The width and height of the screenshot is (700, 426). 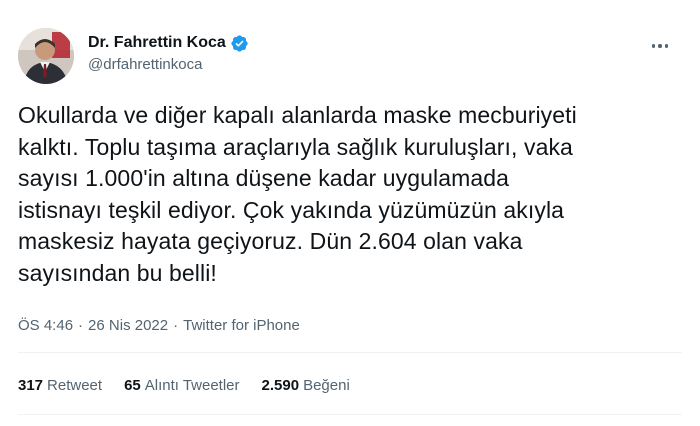 I want to click on likes-stat: 2.590 Beğeni, so click(x=306, y=385).